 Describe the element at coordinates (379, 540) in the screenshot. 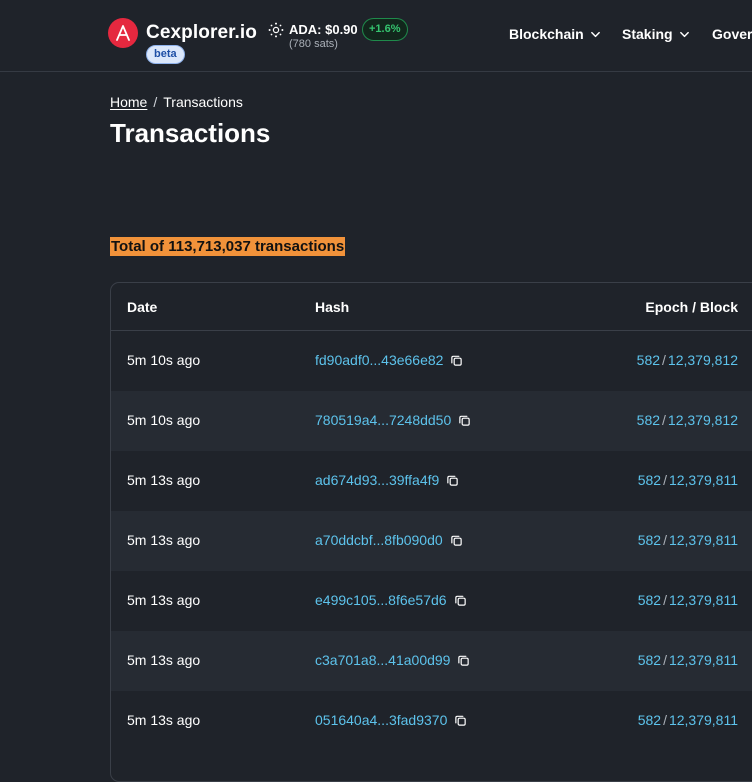

I see `tx-hash-link: a70ddcbf...8fb090d0` at that location.